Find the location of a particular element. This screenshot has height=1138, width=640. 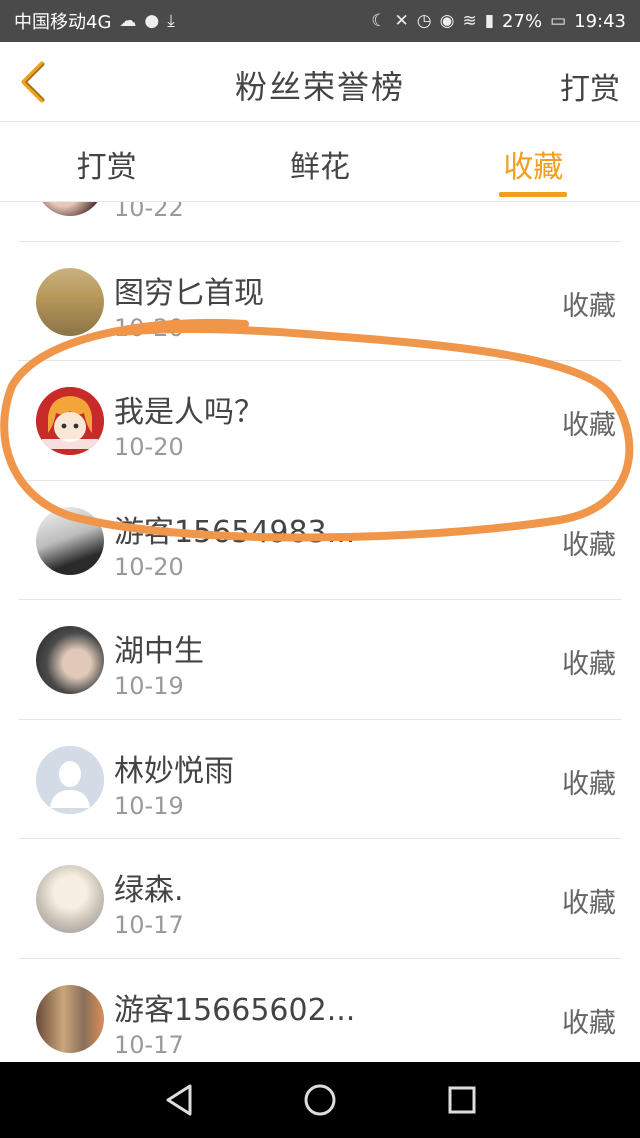

list-item: 湖中生 10-19 收藏 is located at coordinates (320, 660).